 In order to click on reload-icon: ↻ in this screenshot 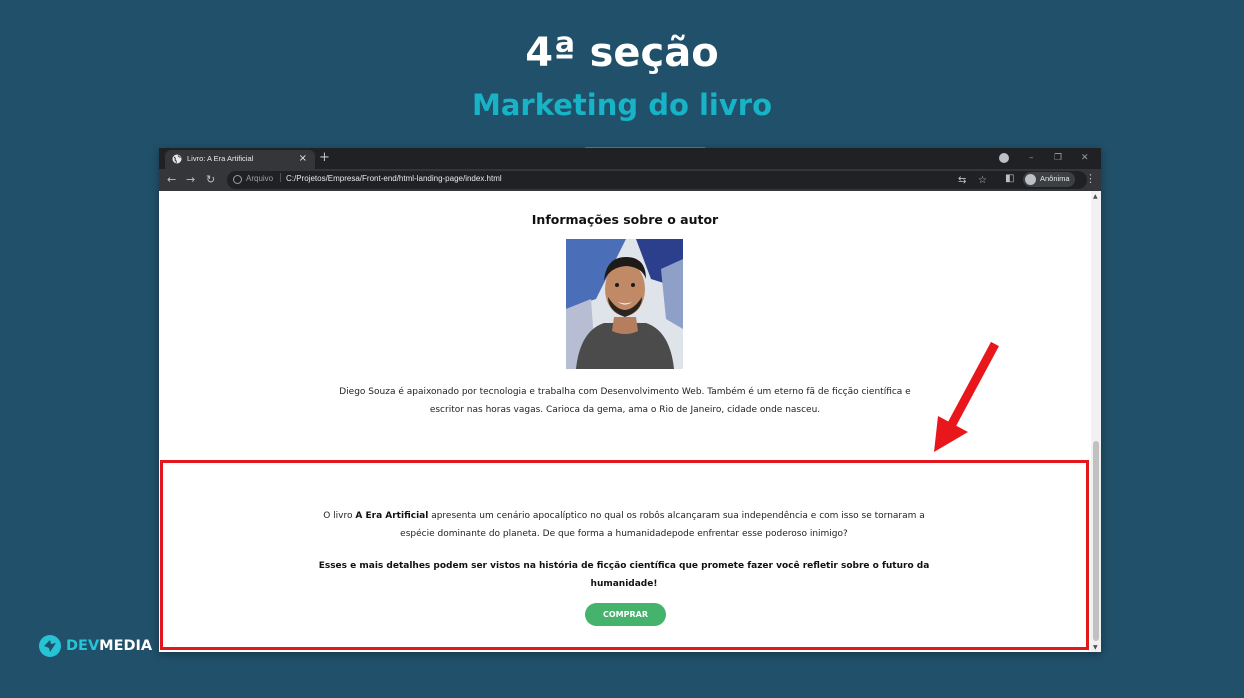, I will do `click(210, 180)`.